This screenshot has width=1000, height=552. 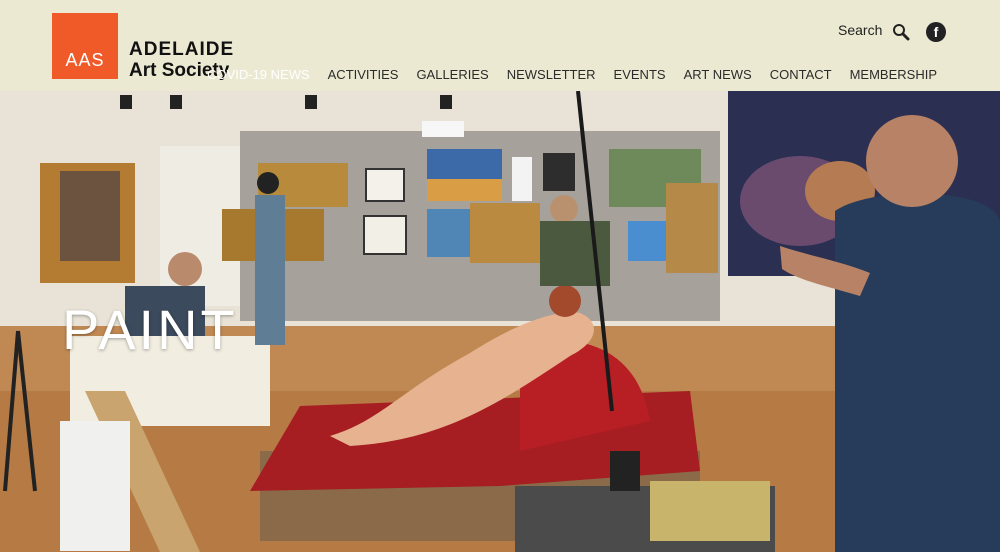 I want to click on facebook-icon: f, so click(x=936, y=32).